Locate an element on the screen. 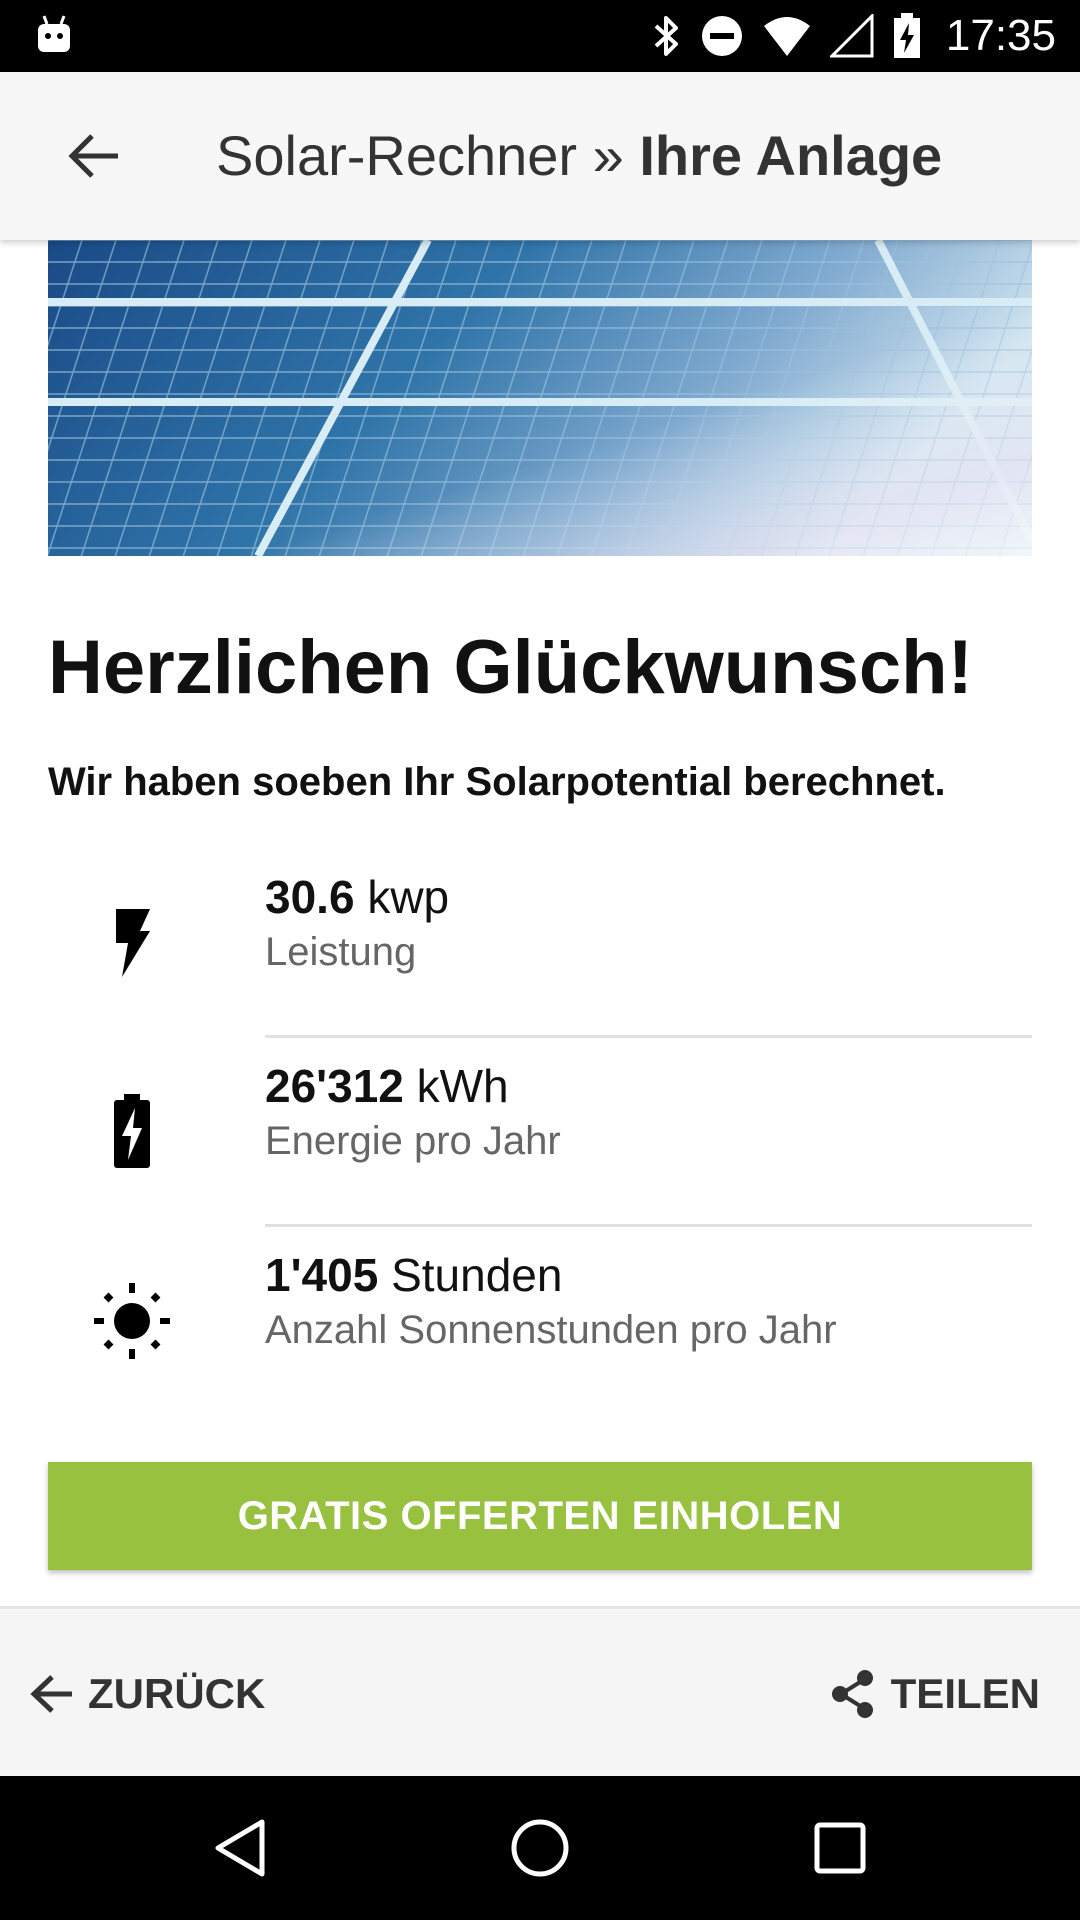 This screenshot has width=1080, height=1920. stat-unit: kWh is located at coordinates (462, 1086).